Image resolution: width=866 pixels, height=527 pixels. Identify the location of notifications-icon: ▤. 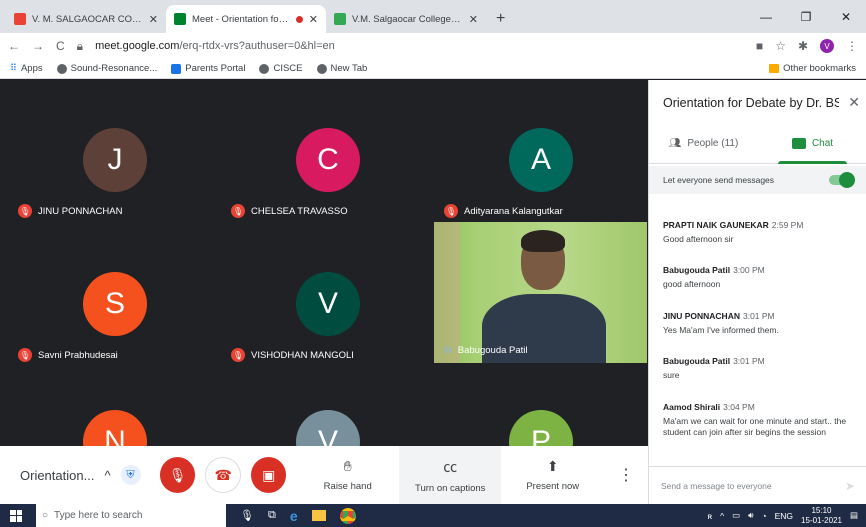
(854, 515).